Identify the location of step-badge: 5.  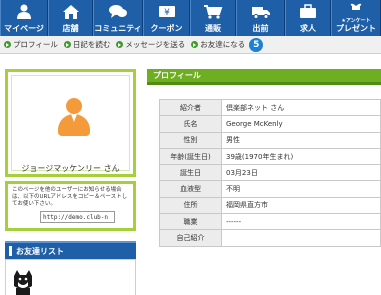
(256, 44).